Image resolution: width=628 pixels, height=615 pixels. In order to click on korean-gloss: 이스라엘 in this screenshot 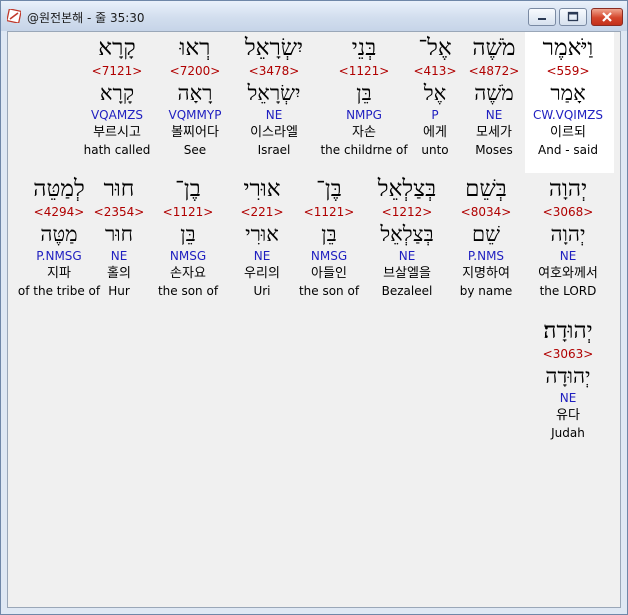, I will do `click(274, 132)`.